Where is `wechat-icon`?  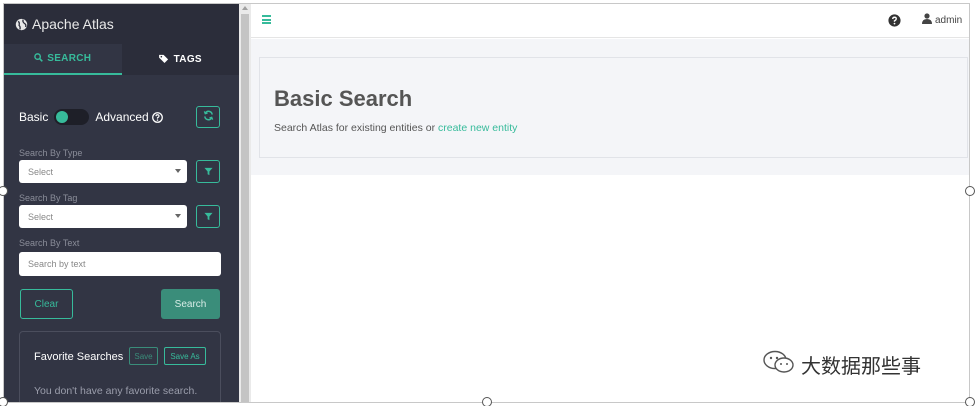
wechat-icon is located at coordinates (781, 364).